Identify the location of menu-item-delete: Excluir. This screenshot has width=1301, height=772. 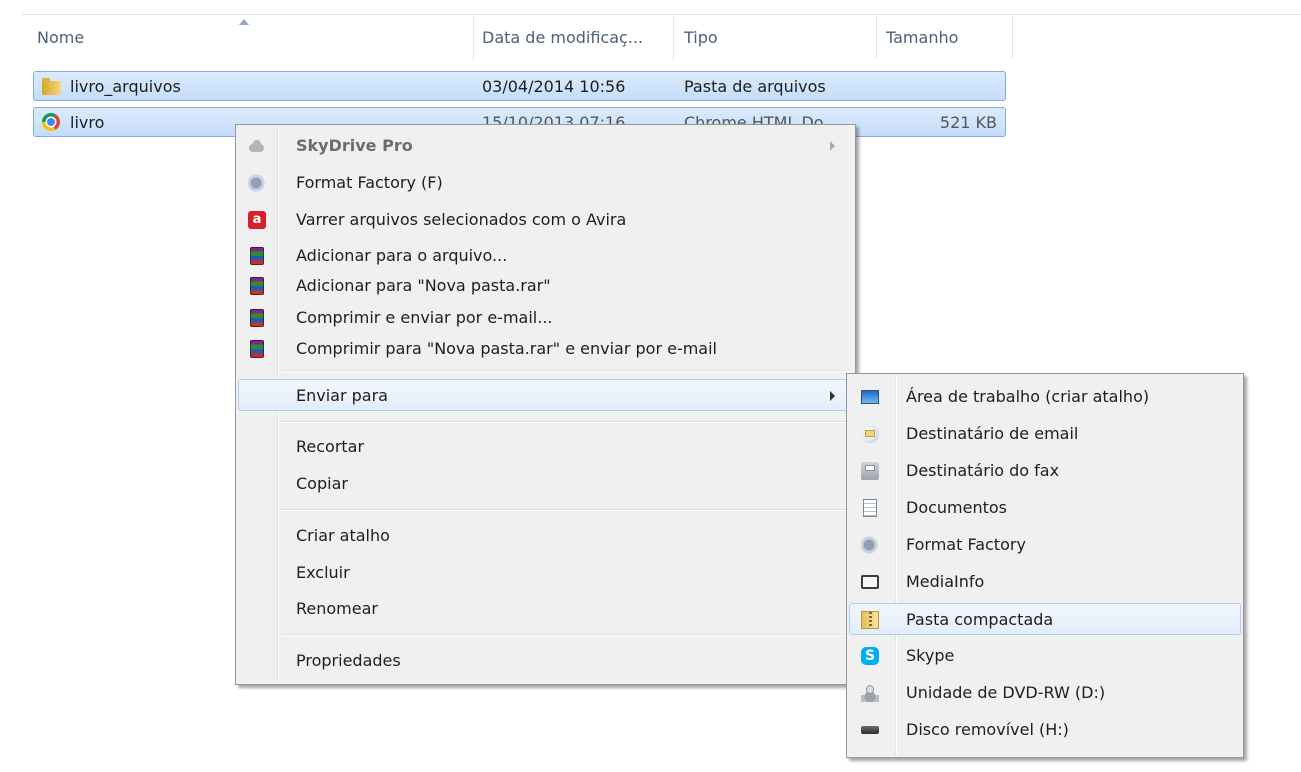
(545, 573).